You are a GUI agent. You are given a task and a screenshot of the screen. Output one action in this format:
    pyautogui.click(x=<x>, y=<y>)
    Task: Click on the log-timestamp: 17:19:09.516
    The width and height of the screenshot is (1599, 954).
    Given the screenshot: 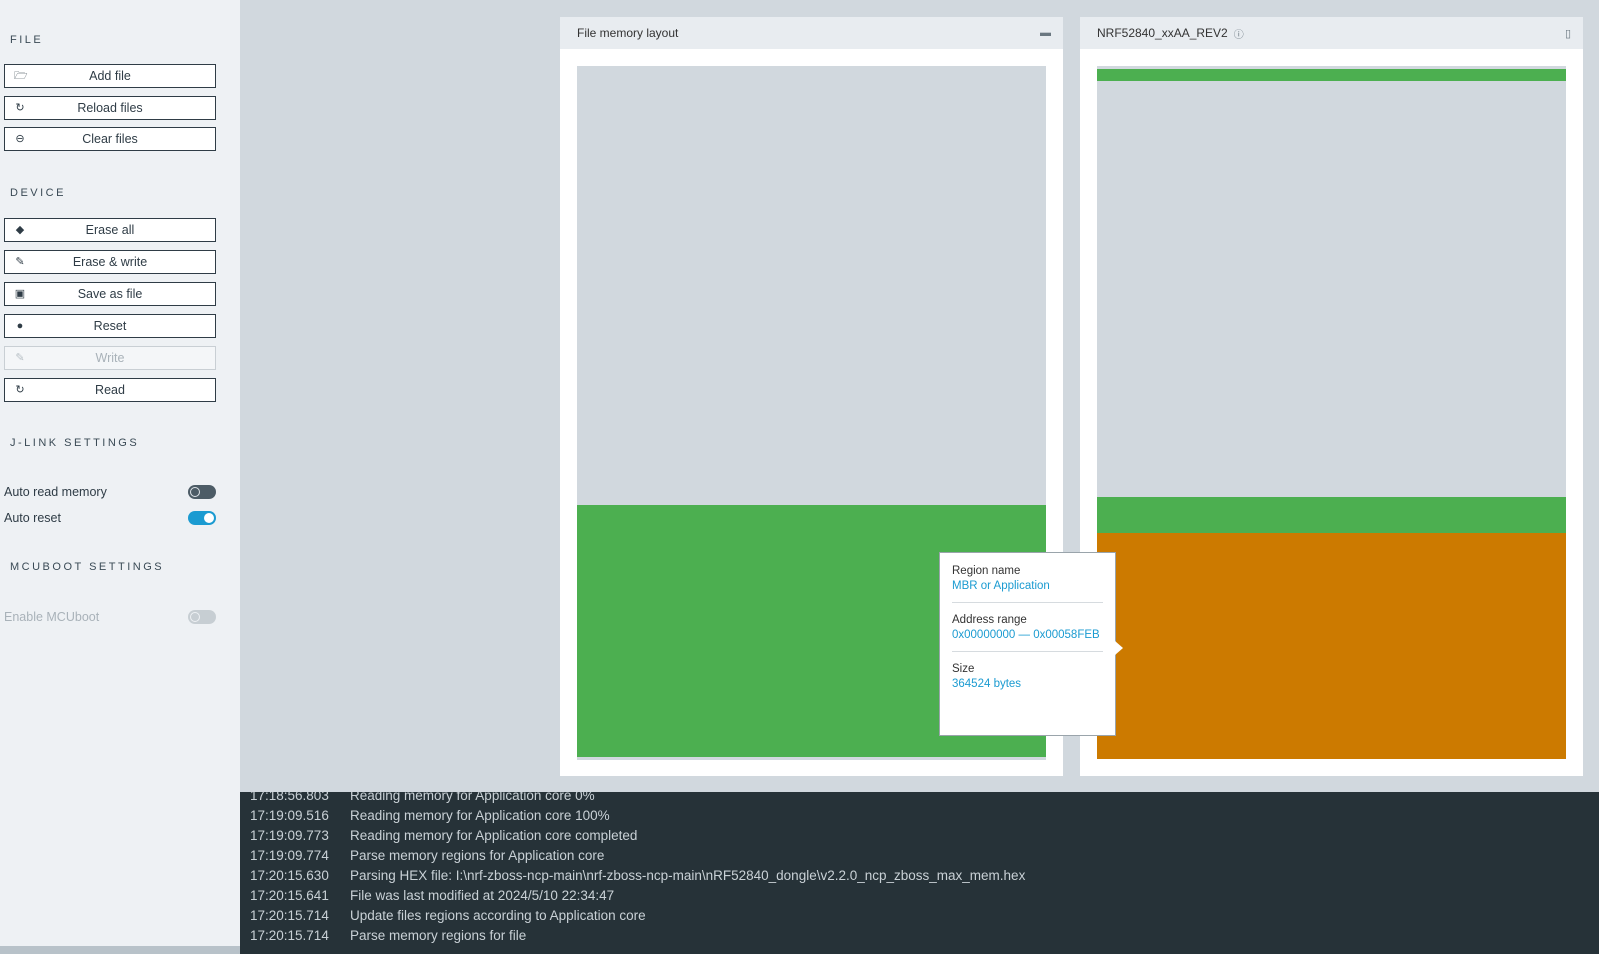 What is the action you would take?
    pyautogui.click(x=289, y=815)
    